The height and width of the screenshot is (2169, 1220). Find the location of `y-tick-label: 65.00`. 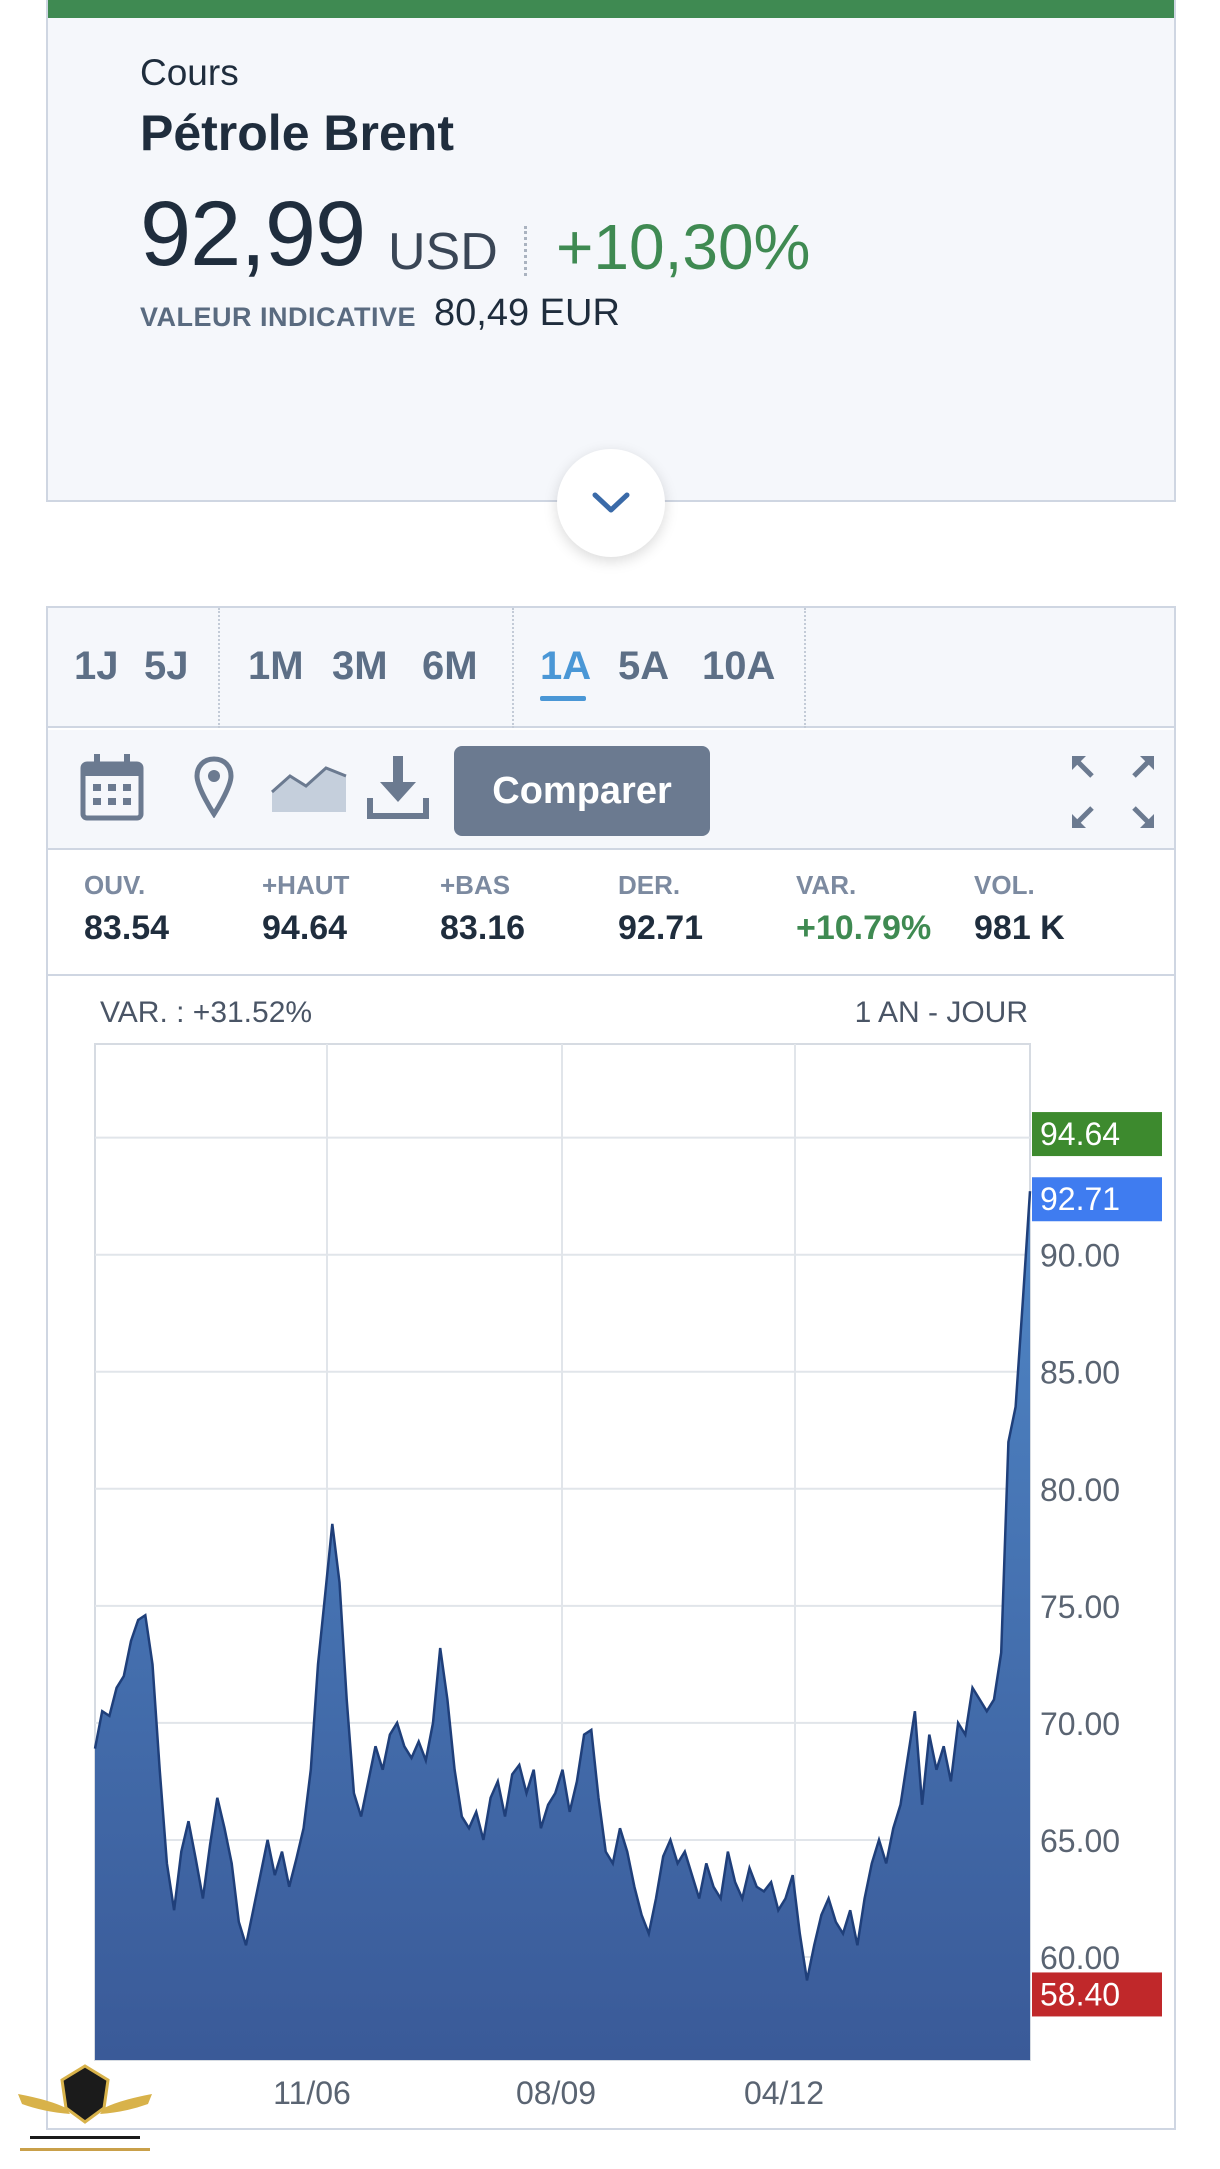

y-tick-label: 65.00 is located at coordinates (1080, 1841).